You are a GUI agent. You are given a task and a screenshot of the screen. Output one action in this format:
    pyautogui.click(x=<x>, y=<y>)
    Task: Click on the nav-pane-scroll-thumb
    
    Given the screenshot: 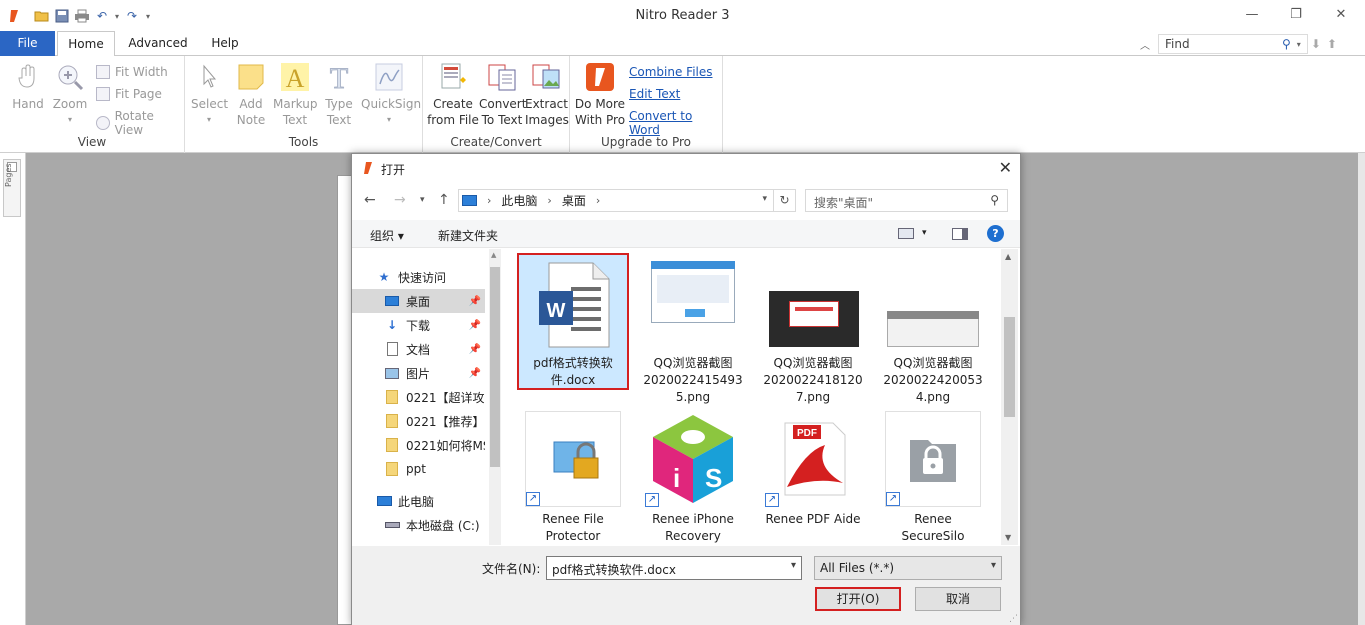 What is the action you would take?
    pyautogui.click(x=495, y=367)
    